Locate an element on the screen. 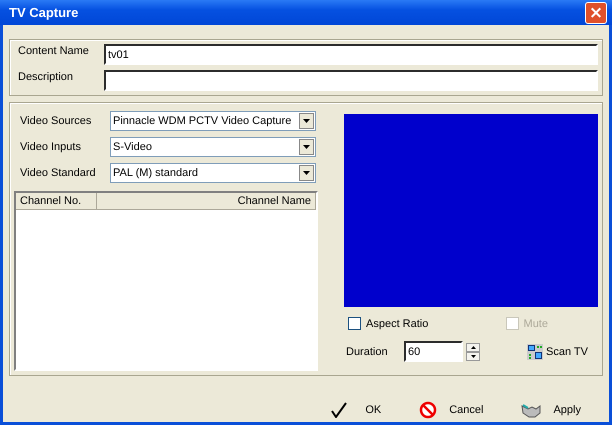  field-label: Duration is located at coordinates (367, 352).